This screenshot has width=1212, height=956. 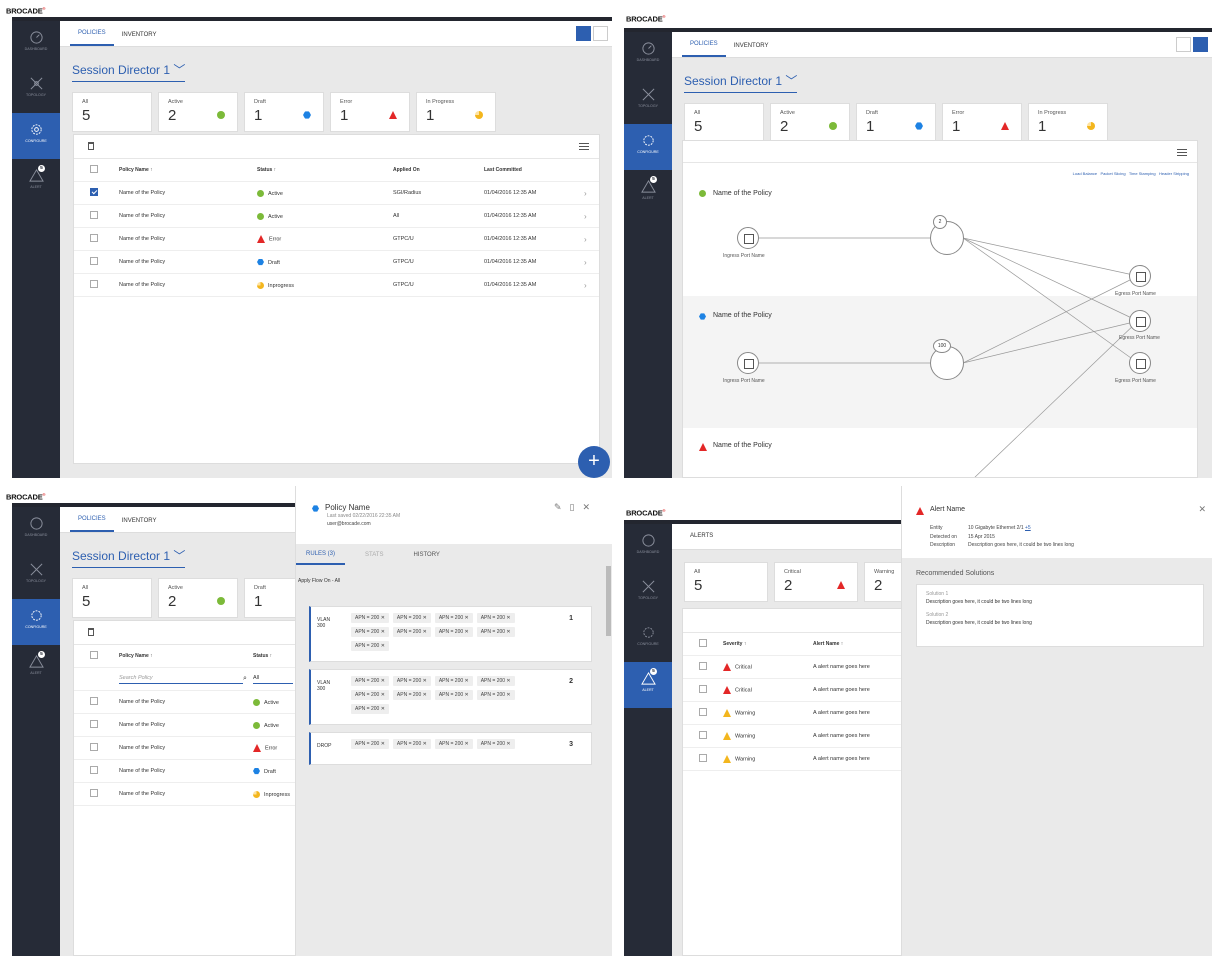 I want to click on table-row: Critical A alert name goes here, so click(x=793, y=667).